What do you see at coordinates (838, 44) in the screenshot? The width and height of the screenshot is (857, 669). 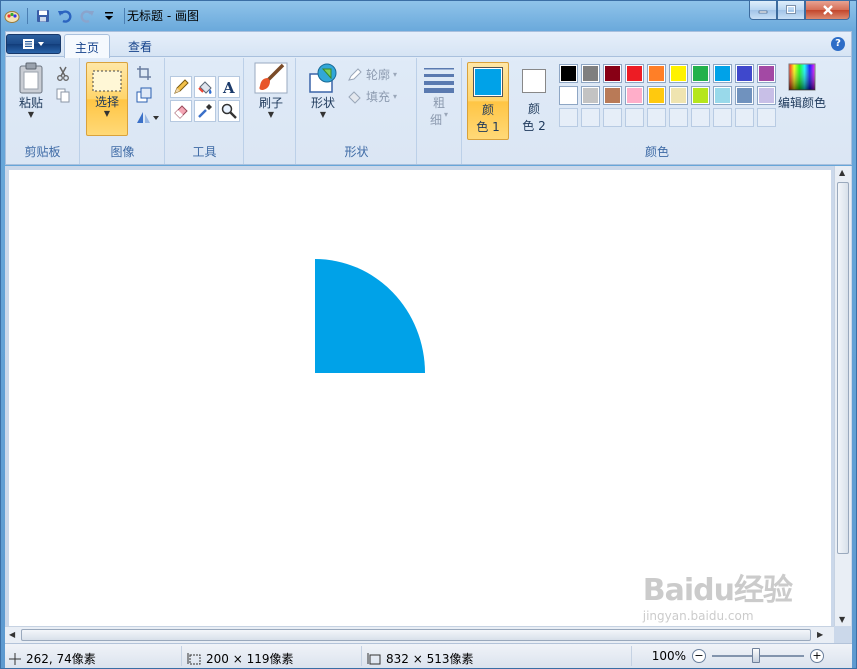 I see `help-icon: ?` at bounding box center [838, 44].